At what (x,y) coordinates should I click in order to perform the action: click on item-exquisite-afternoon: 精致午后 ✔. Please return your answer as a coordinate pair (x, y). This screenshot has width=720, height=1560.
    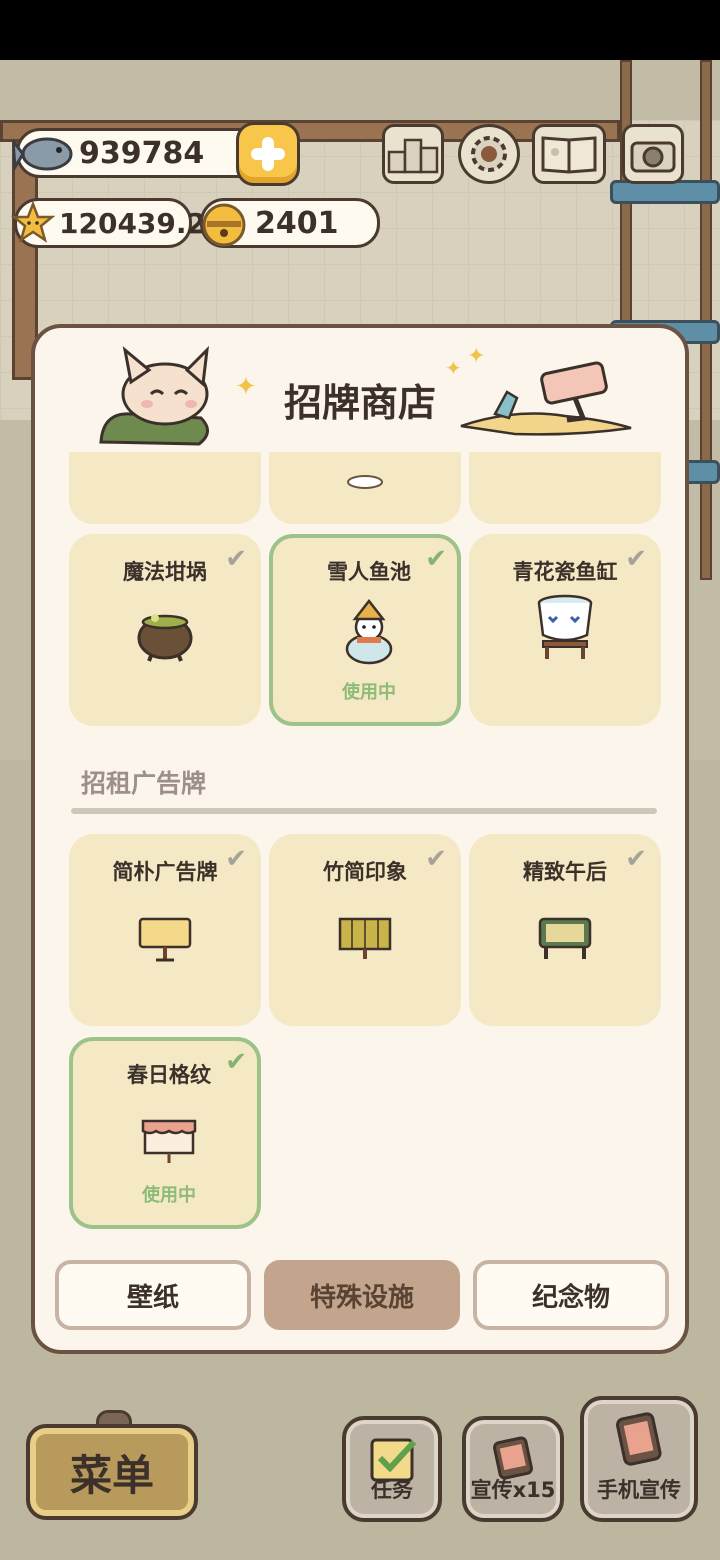
    Looking at the image, I should click on (565, 930).